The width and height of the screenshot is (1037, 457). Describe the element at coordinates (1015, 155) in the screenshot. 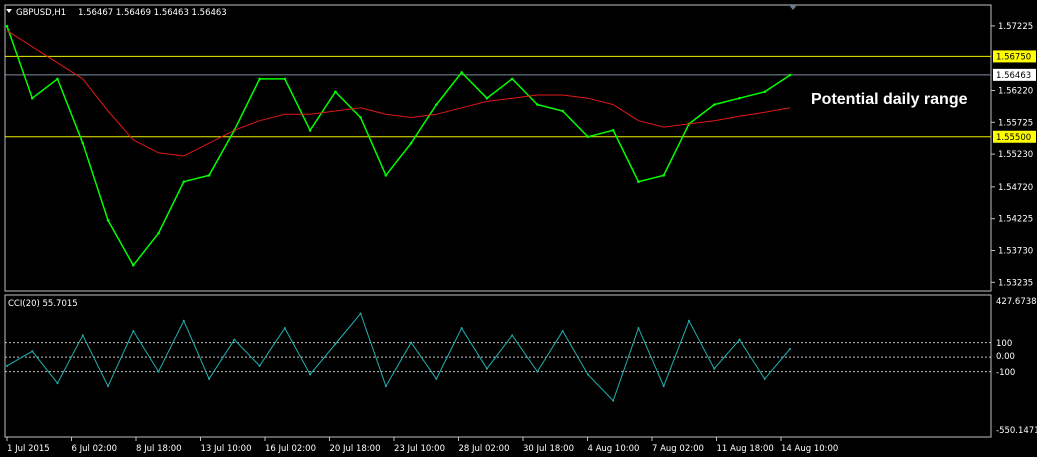

I see `price-tick-label: 1.55230` at that location.